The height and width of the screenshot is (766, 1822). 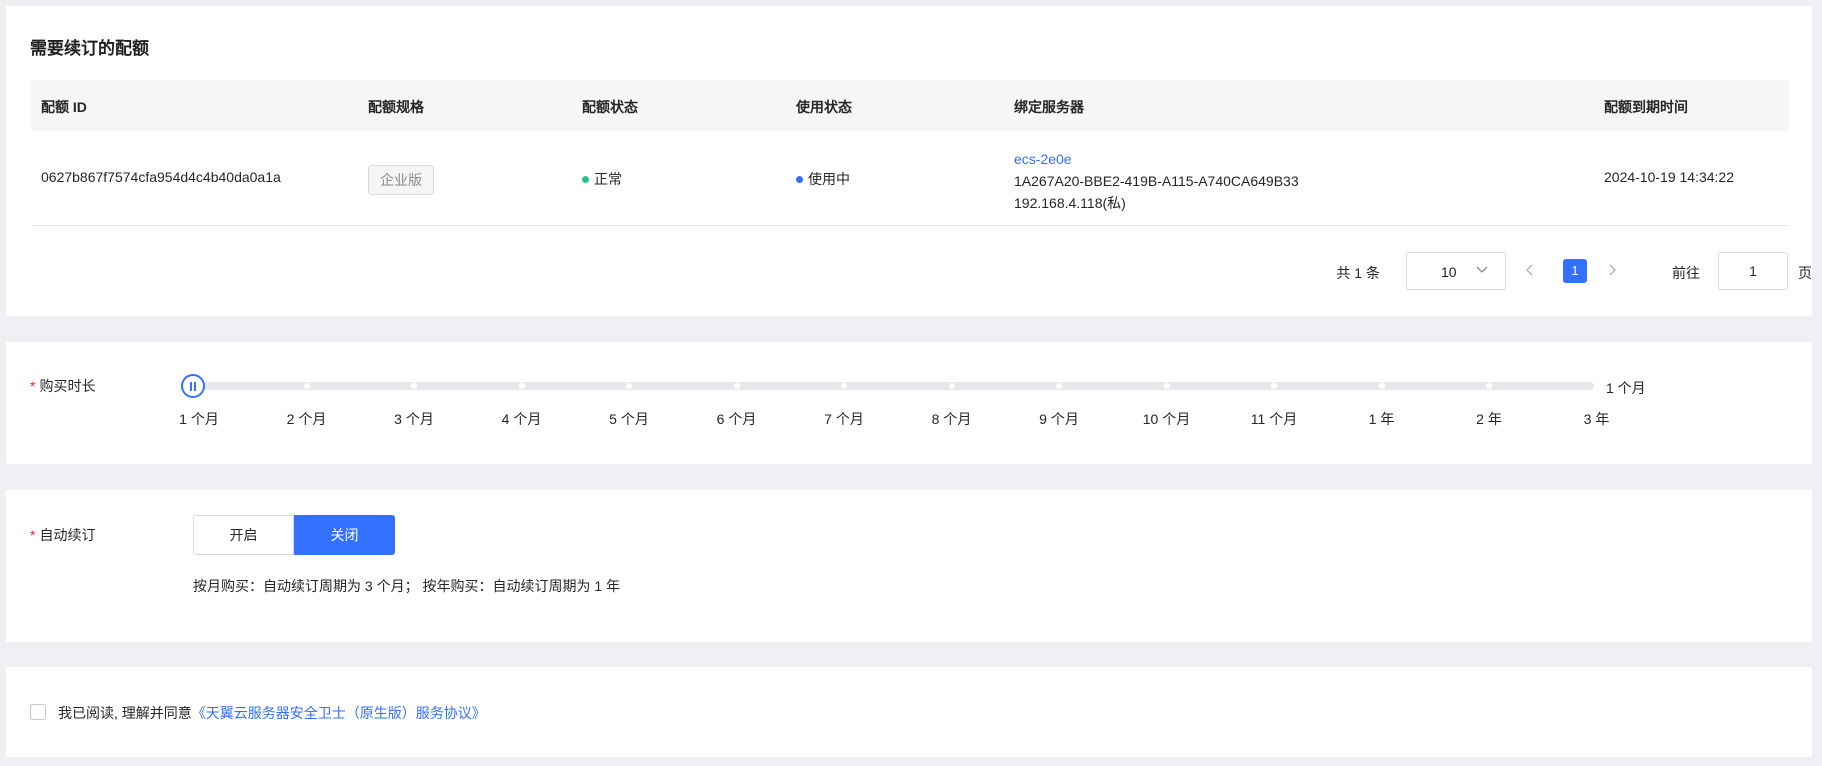 I want to click on server-name-link: ecs-2e0e, so click(x=1156, y=159).